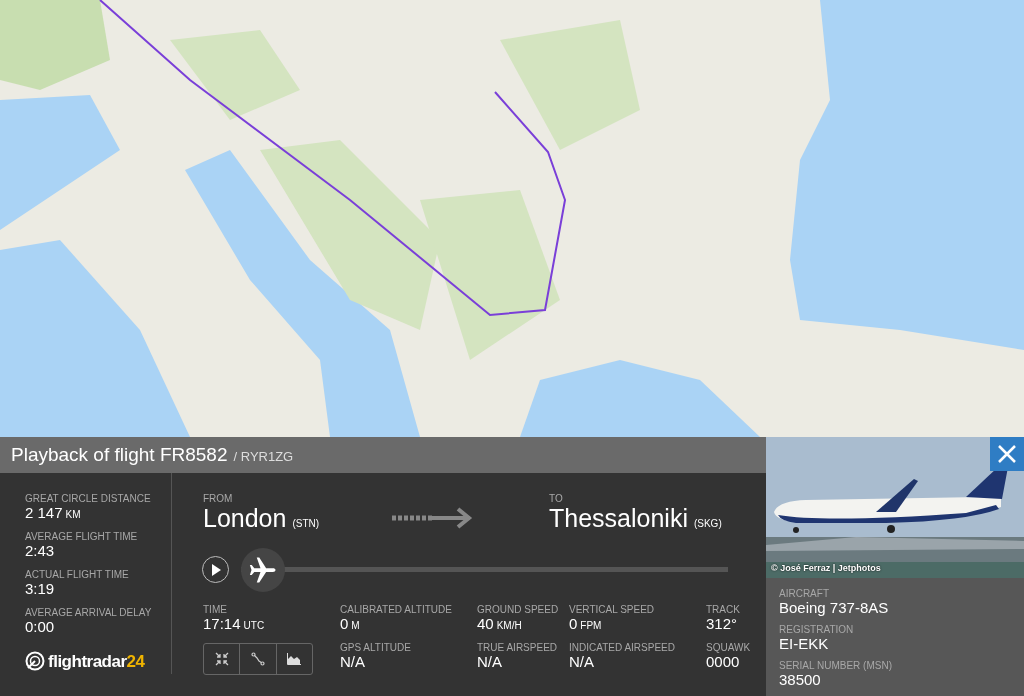  What do you see at coordinates (35, 661) in the screenshot?
I see `radar-logo-icon` at bounding box center [35, 661].